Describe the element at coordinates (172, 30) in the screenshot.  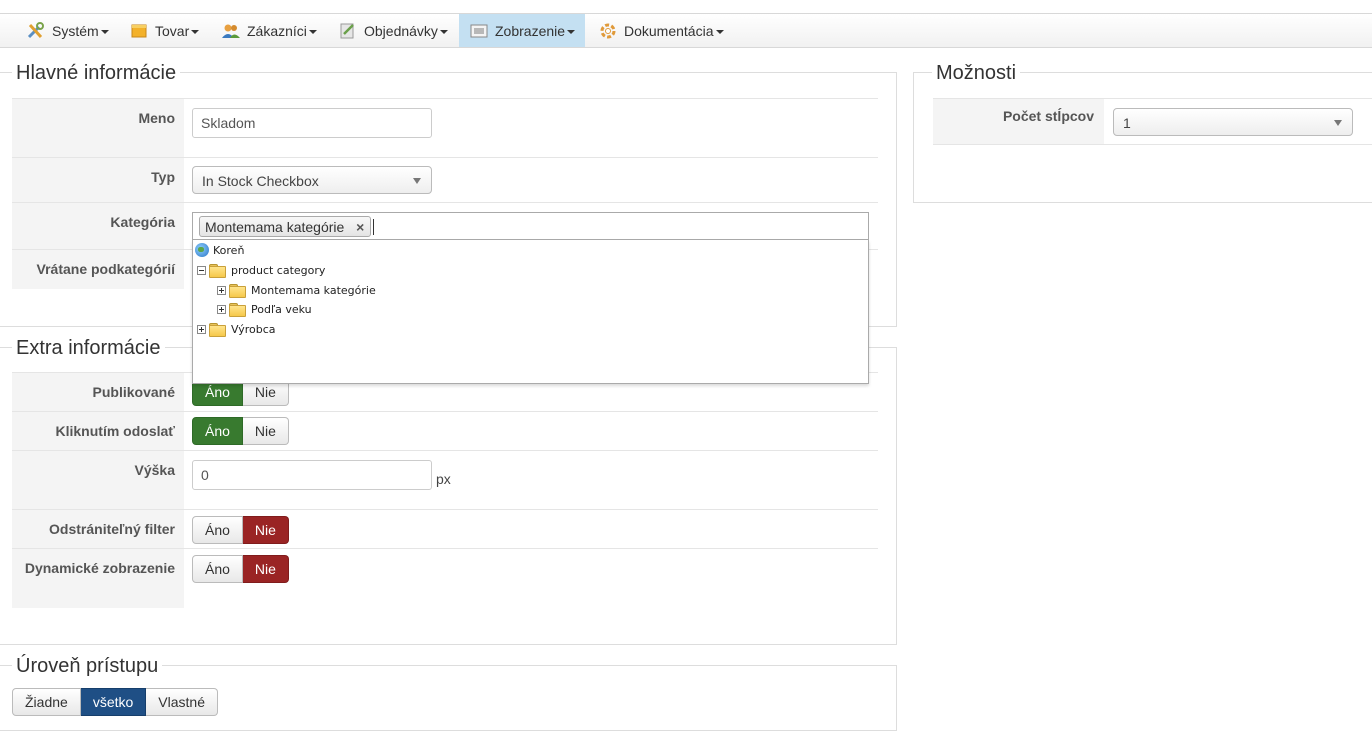
I see `menu-products-label: Tovar` at that location.